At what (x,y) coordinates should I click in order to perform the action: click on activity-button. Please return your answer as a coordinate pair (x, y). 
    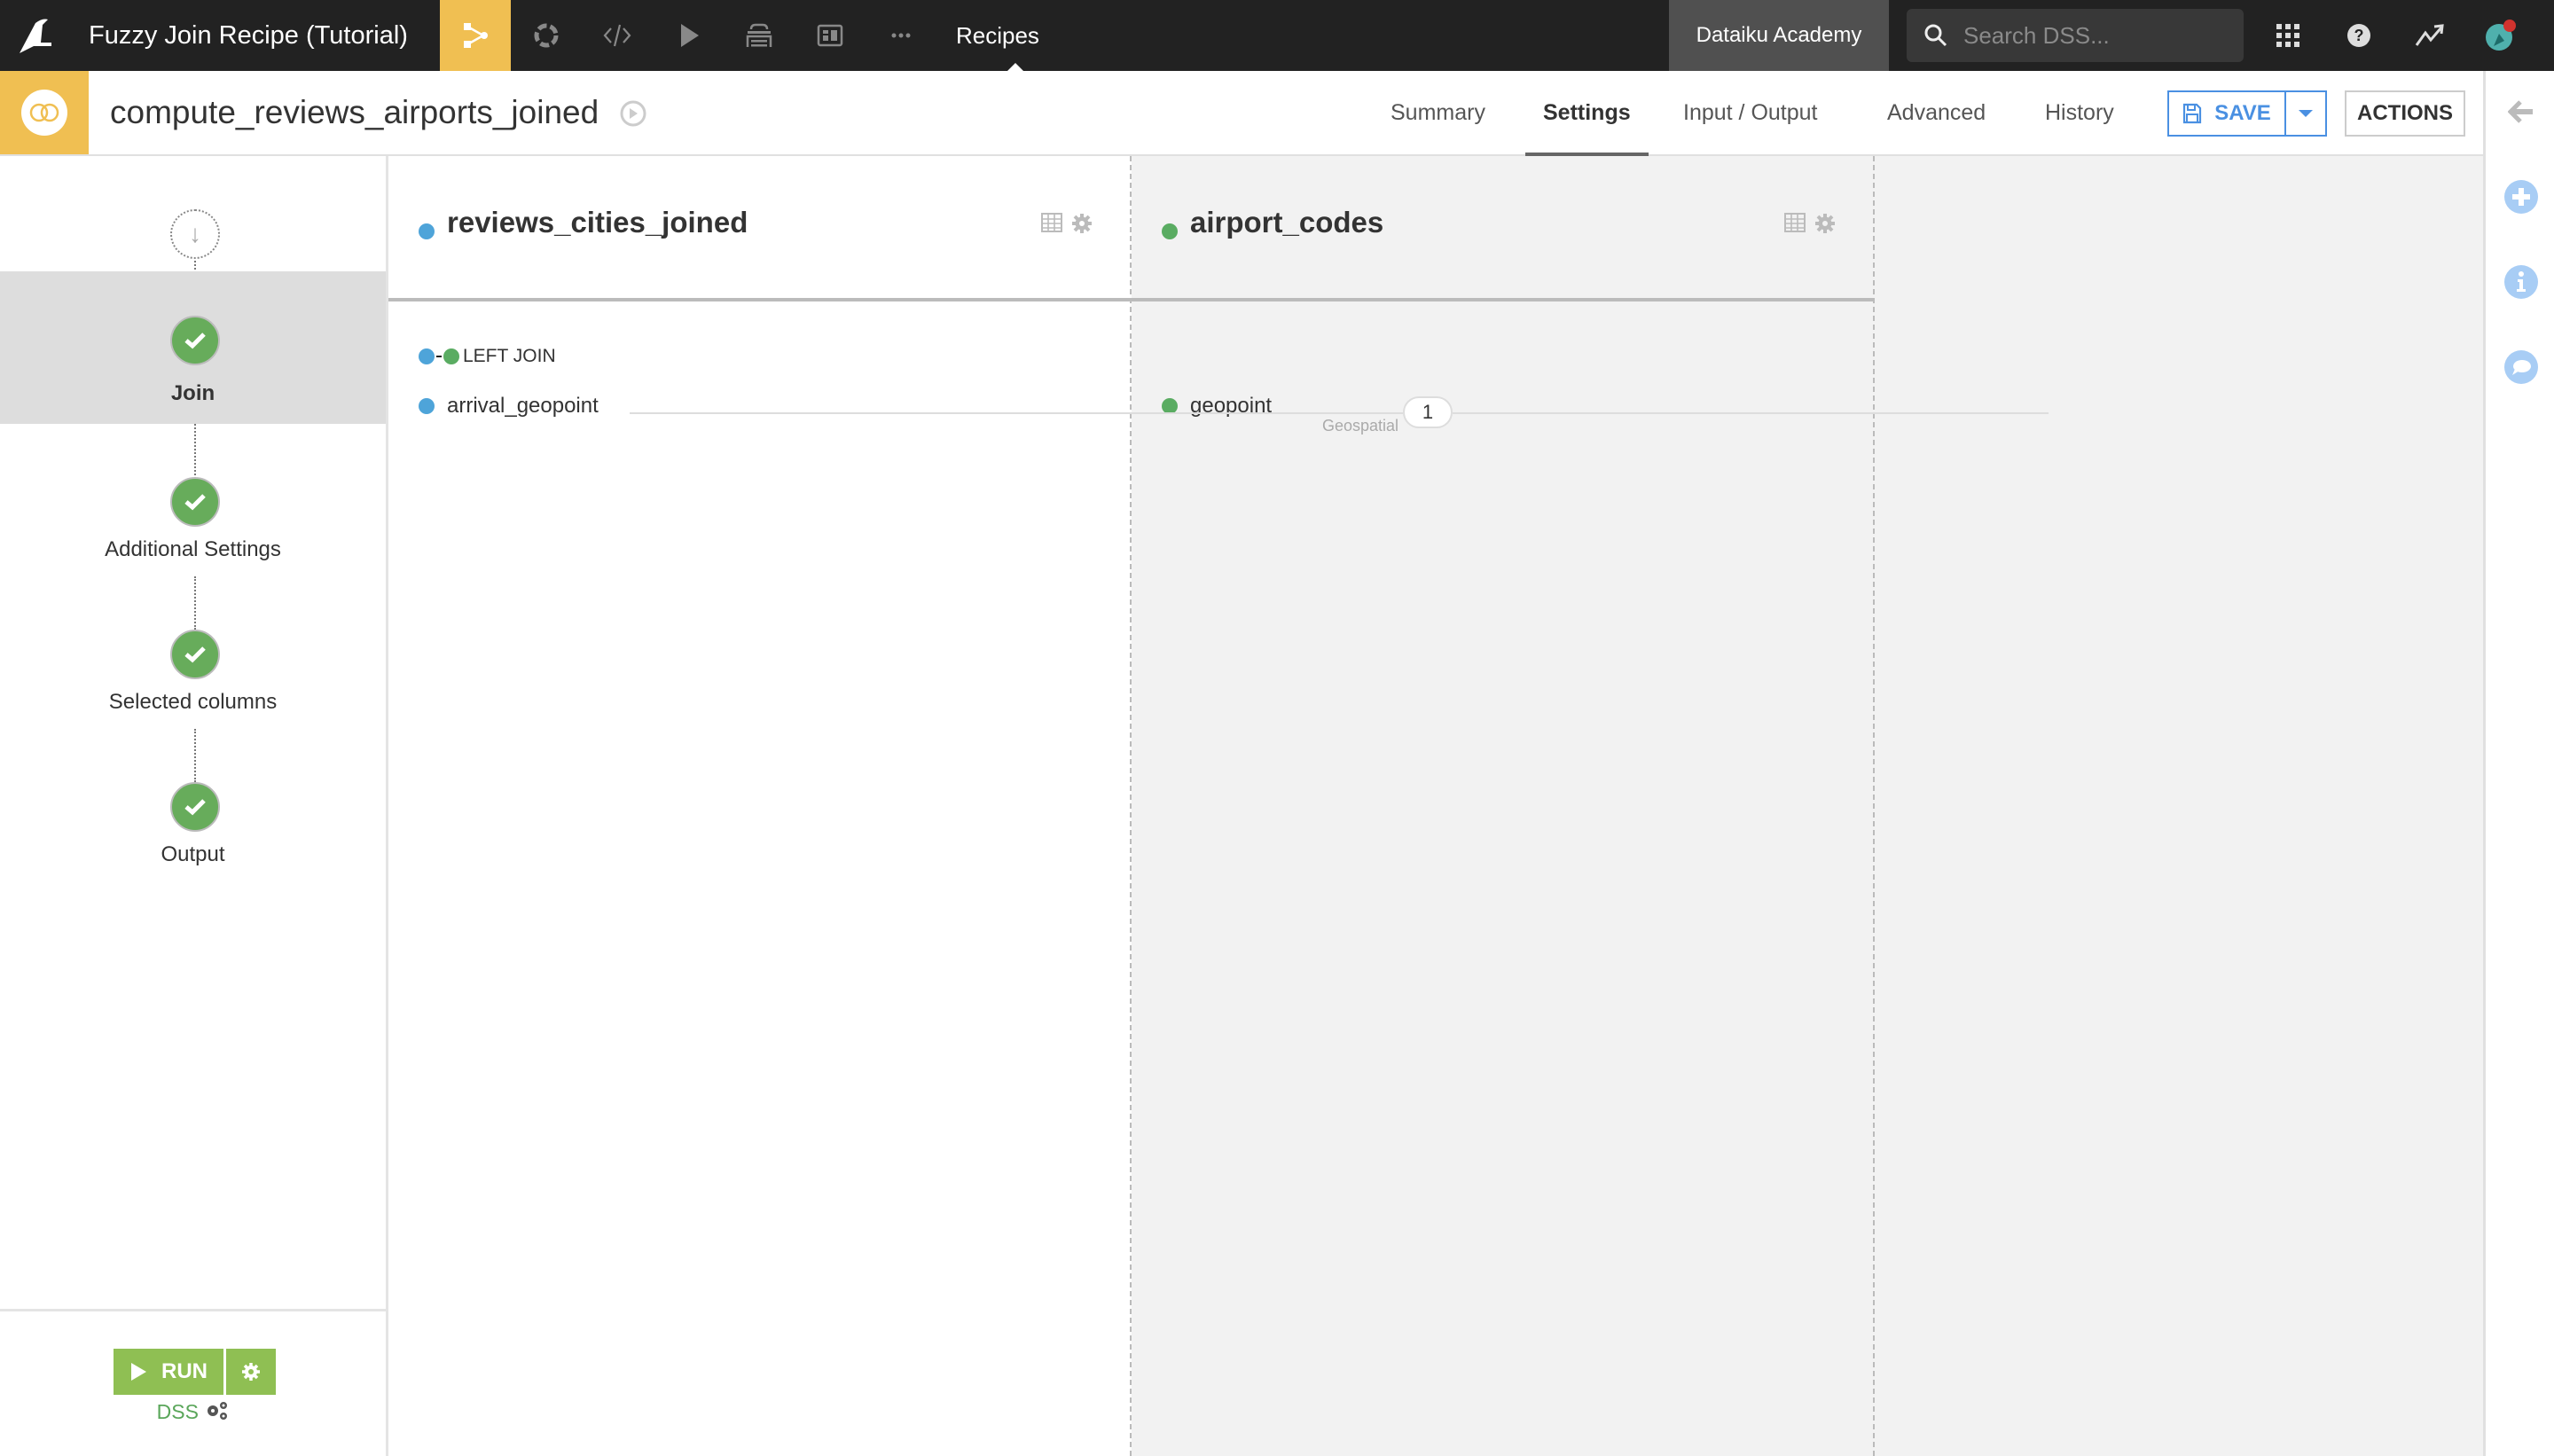
    Looking at the image, I should click on (2430, 35).